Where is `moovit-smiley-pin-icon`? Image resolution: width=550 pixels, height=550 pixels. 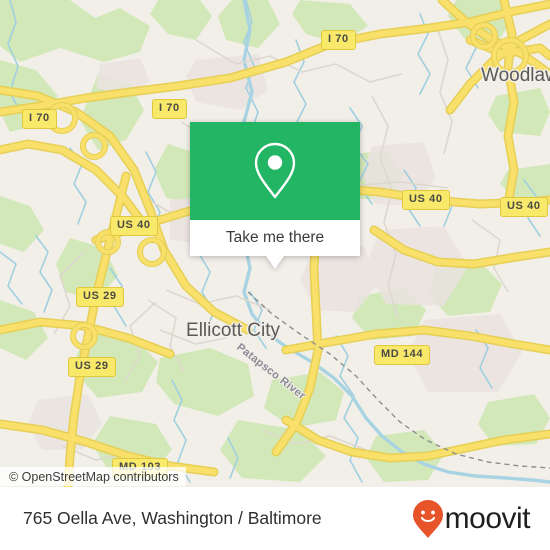 moovit-smiley-pin-icon is located at coordinates (427, 518).